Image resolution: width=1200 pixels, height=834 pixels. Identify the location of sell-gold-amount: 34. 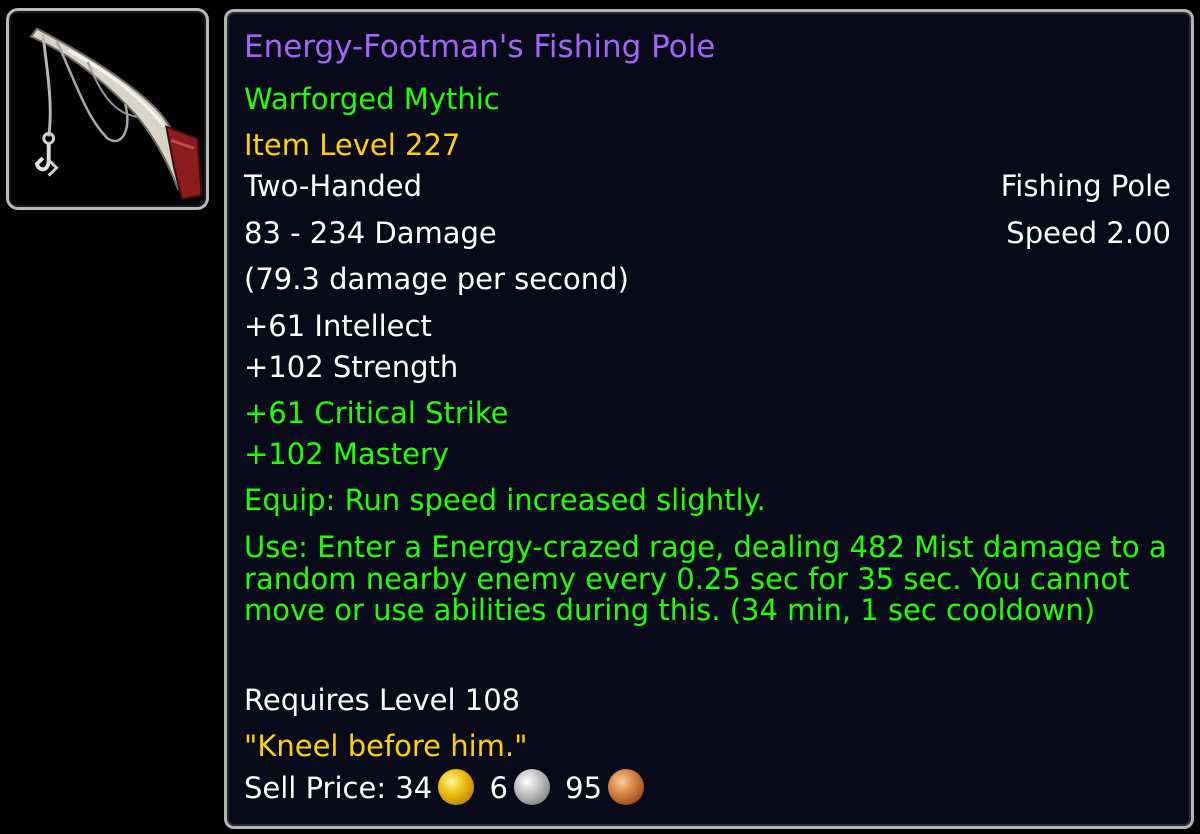
(414, 788).